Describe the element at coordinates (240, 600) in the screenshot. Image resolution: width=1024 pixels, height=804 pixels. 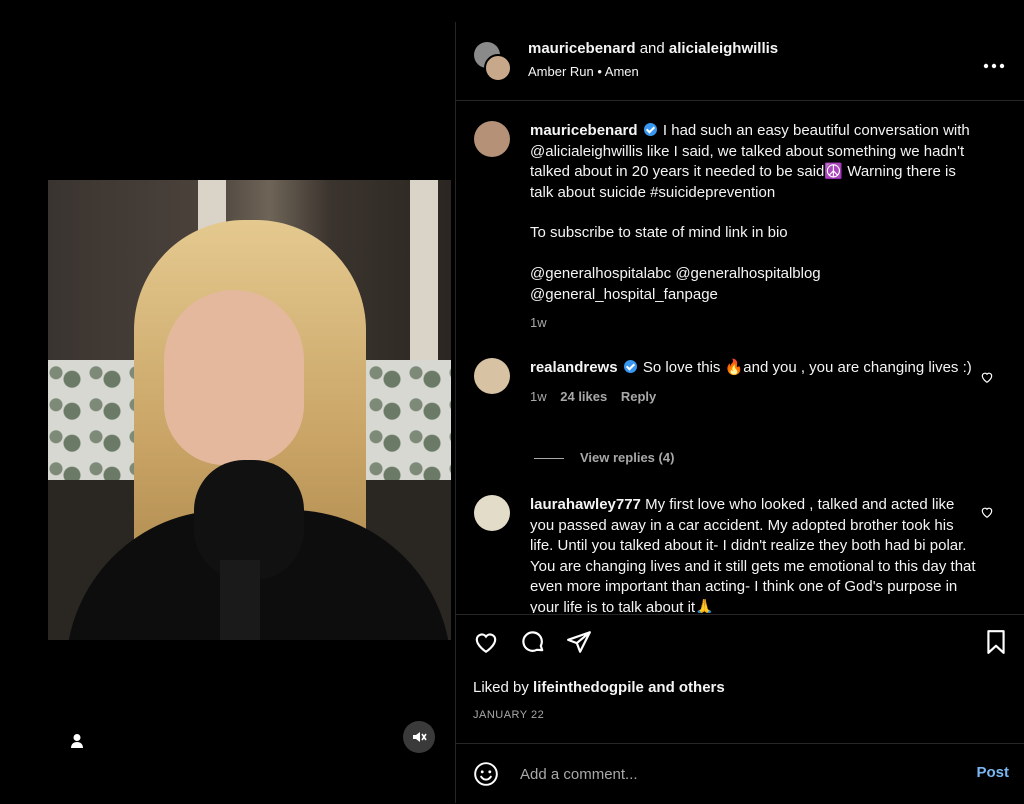
I see `video-microphone-stand` at that location.